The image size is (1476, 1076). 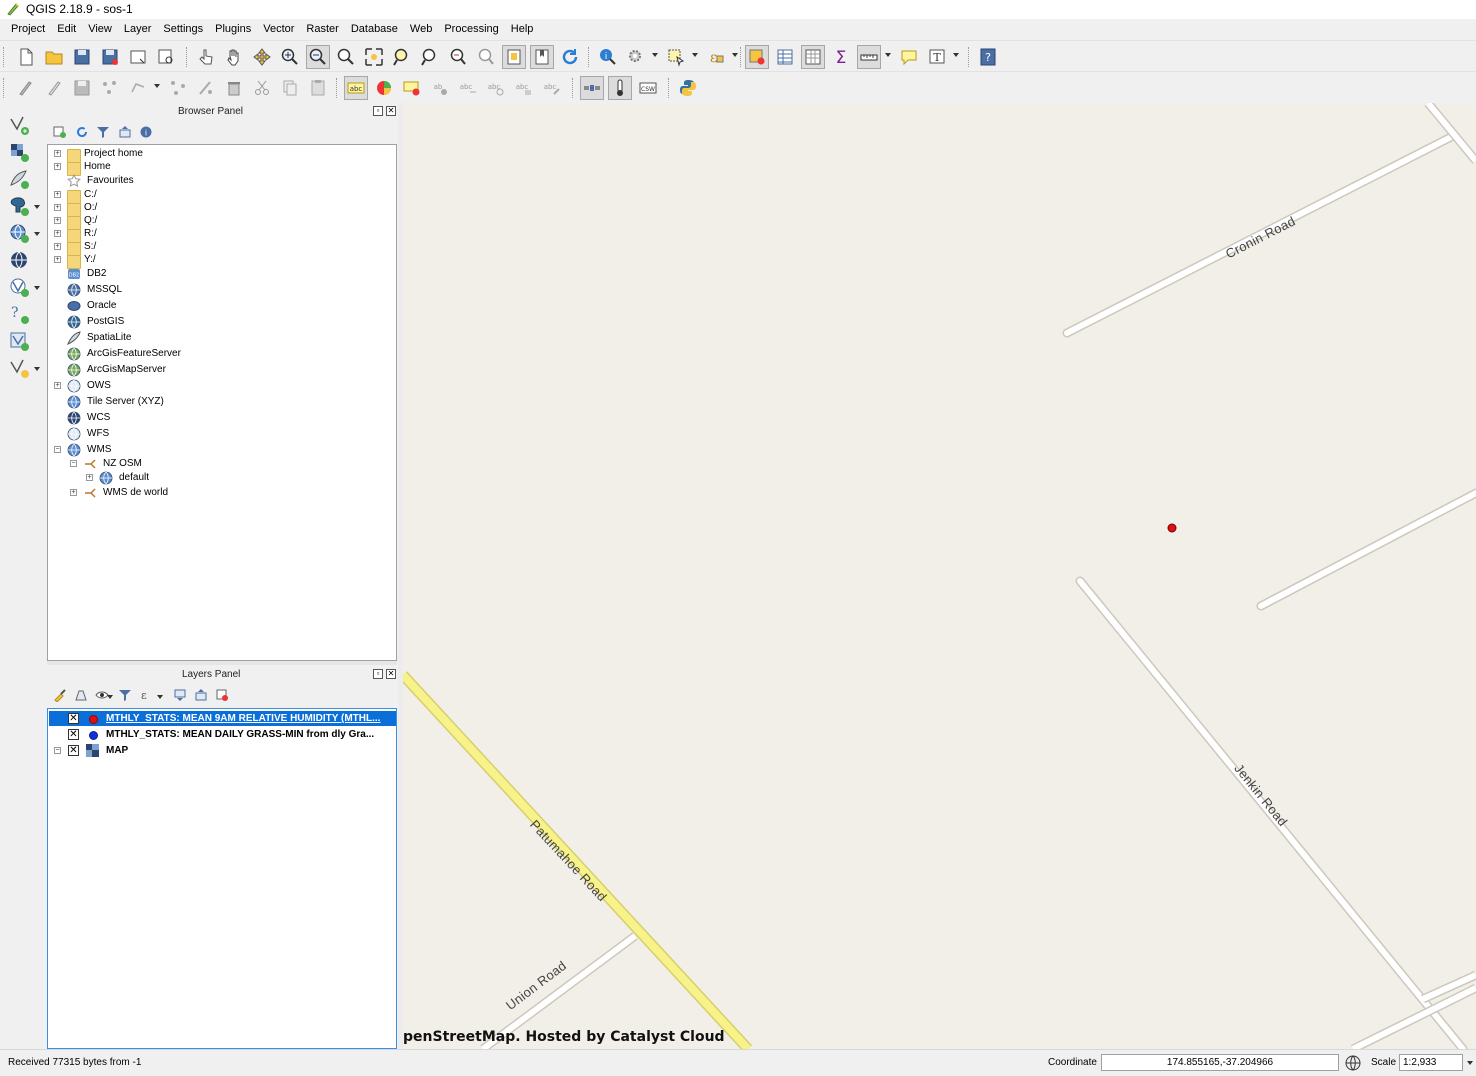 What do you see at coordinates (220, 261) in the screenshot?
I see `browser-item: + Y:/` at bounding box center [220, 261].